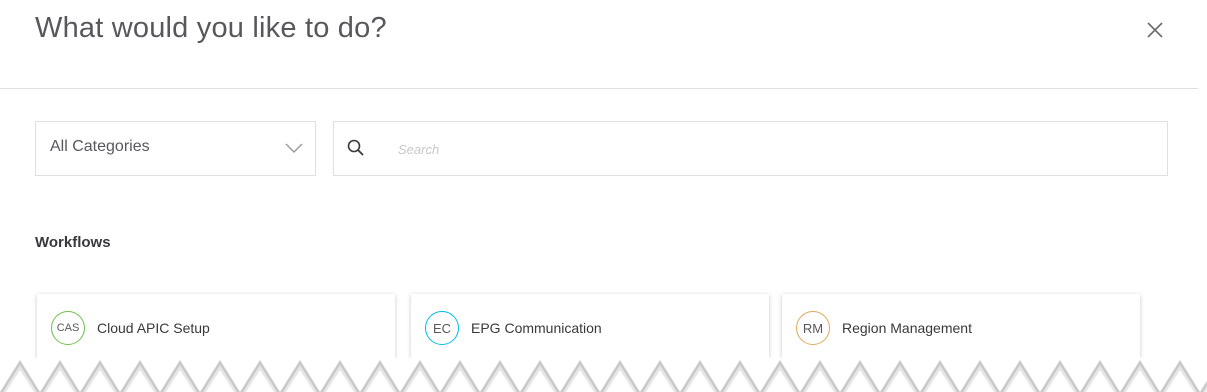  I want to click on close-icon, so click(1155, 30).